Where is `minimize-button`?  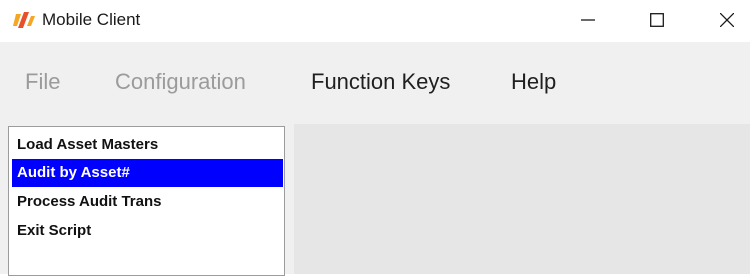
minimize-button is located at coordinates (588, 20).